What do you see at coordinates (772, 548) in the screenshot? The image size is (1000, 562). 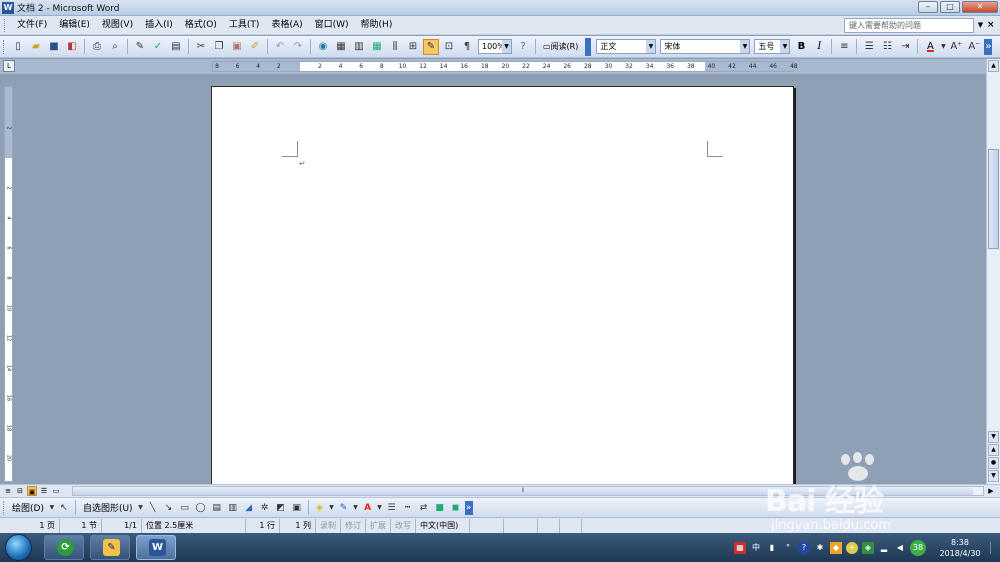 I see `ime-shape-icon: ▮` at bounding box center [772, 548].